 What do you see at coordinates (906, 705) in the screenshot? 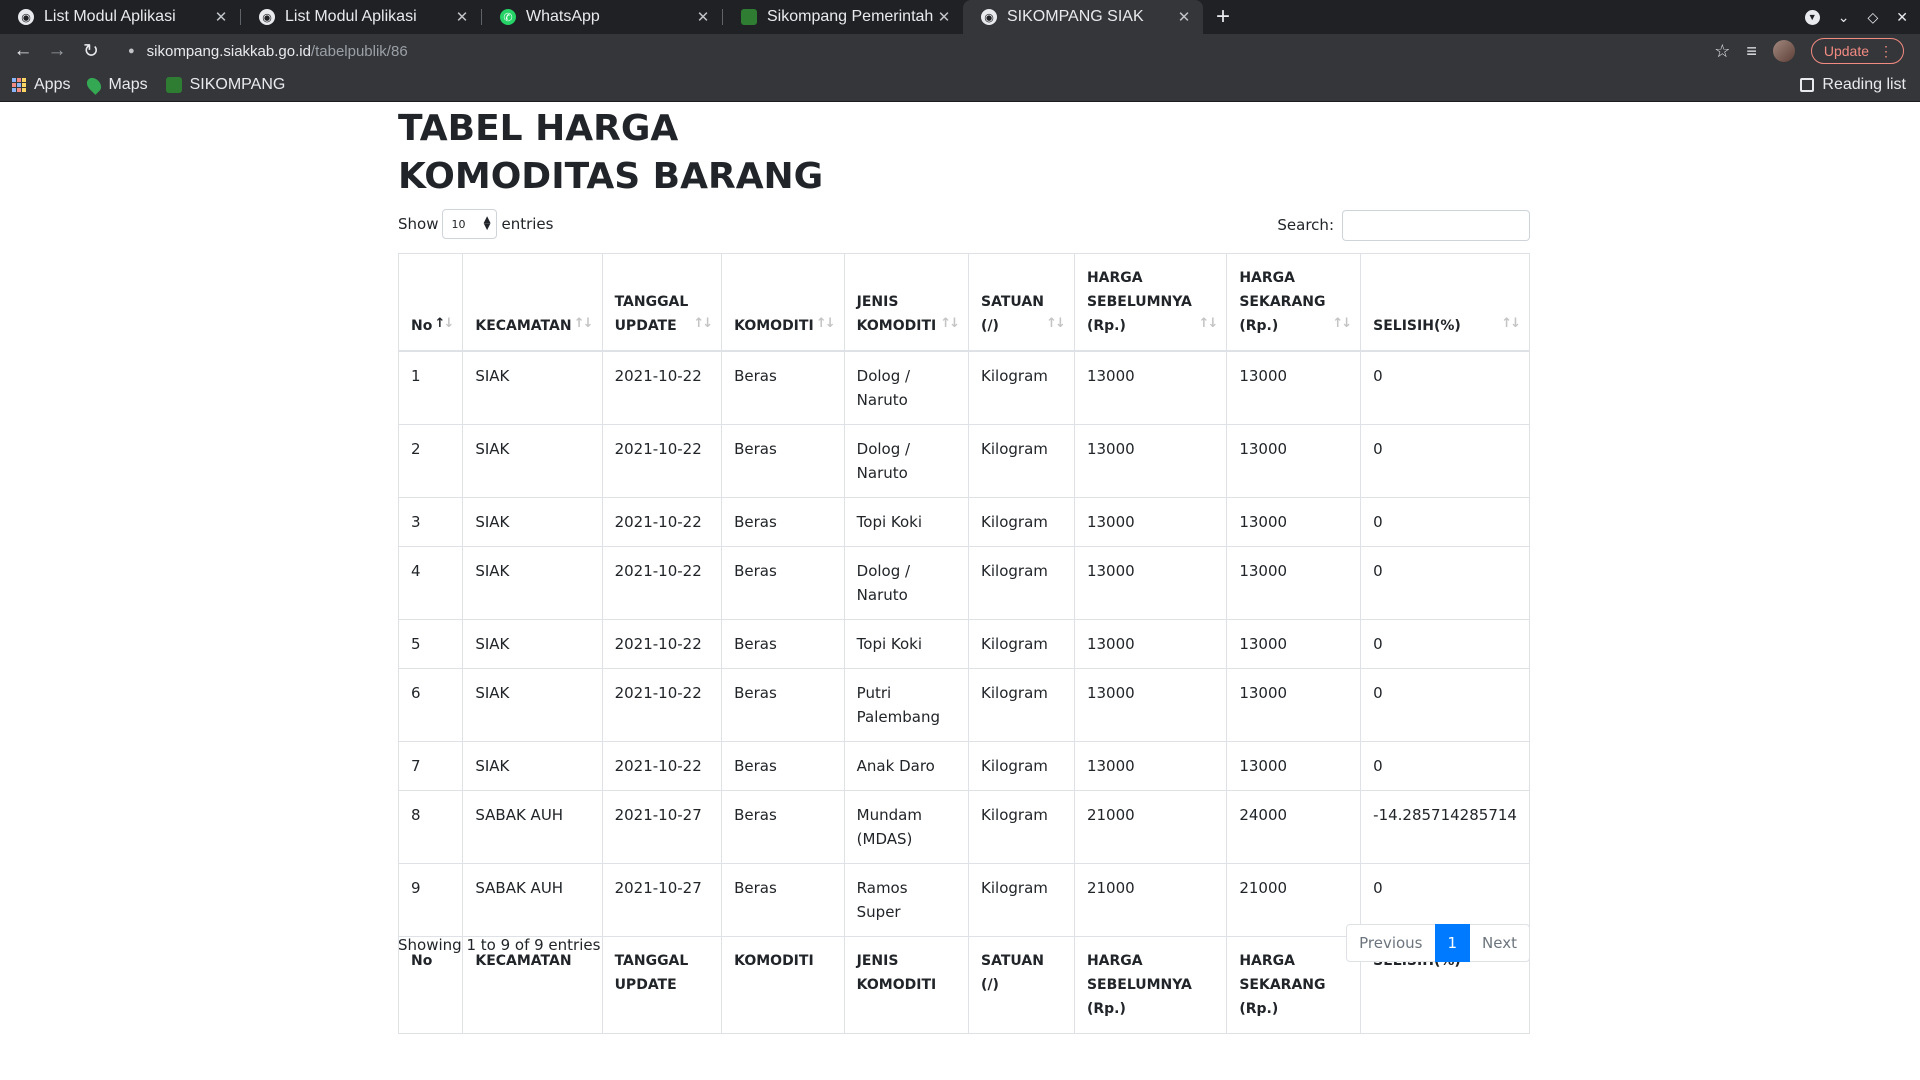
I see `cell-jenis-komoditi: Putri Palembang` at bounding box center [906, 705].